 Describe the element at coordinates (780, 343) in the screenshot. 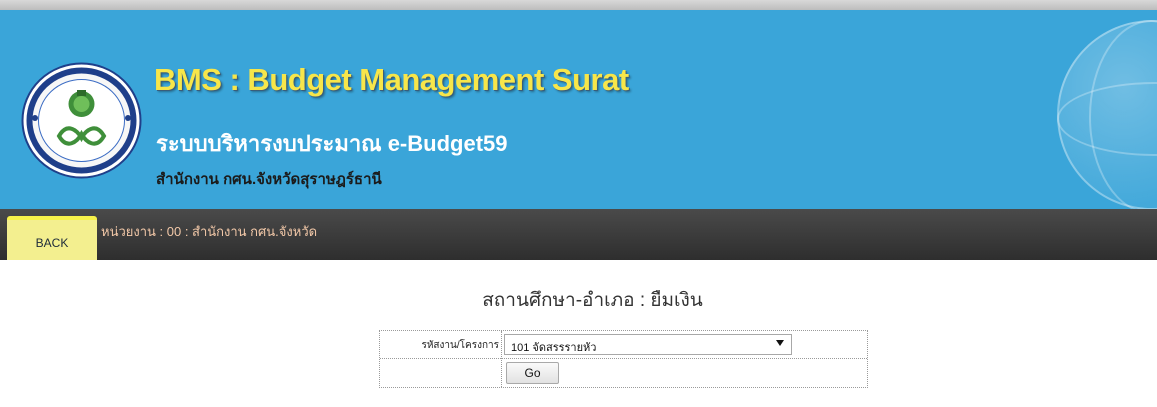

I see `dropdown-arrow-icon` at that location.